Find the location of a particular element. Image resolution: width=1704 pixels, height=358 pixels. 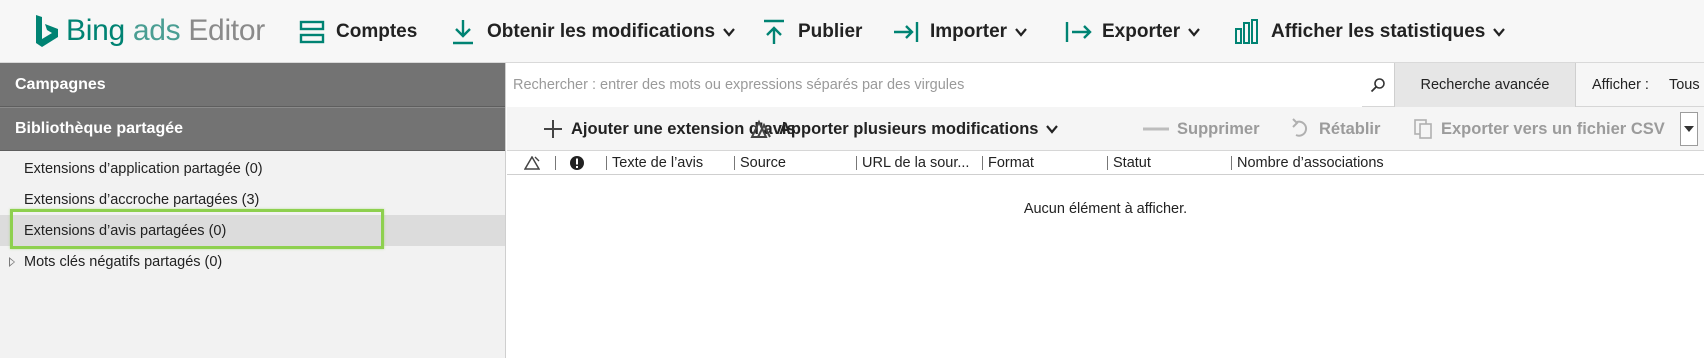

publish-button: Publier is located at coordinates (811, 31).